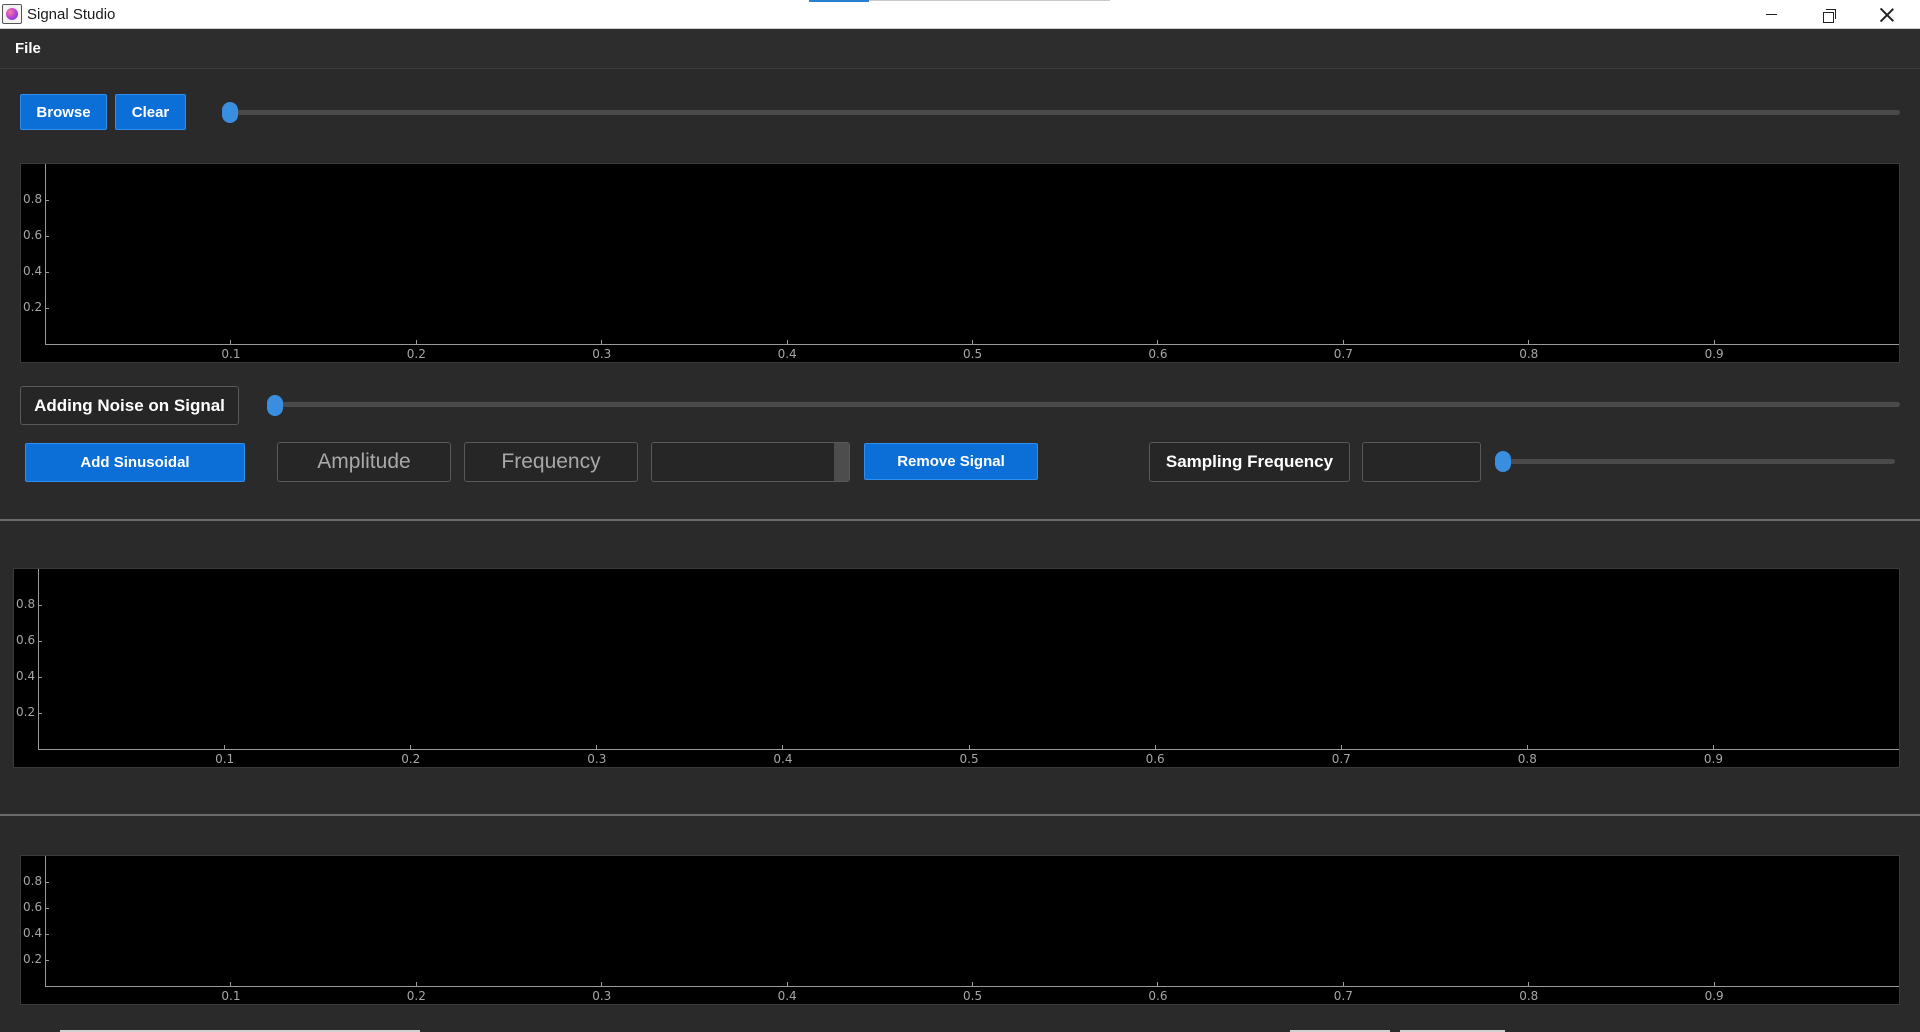  What do you see at coordinates (960, 14) in the screenshot?
I see `title-bar: Signal Studio` at bounding box center [960, 14].